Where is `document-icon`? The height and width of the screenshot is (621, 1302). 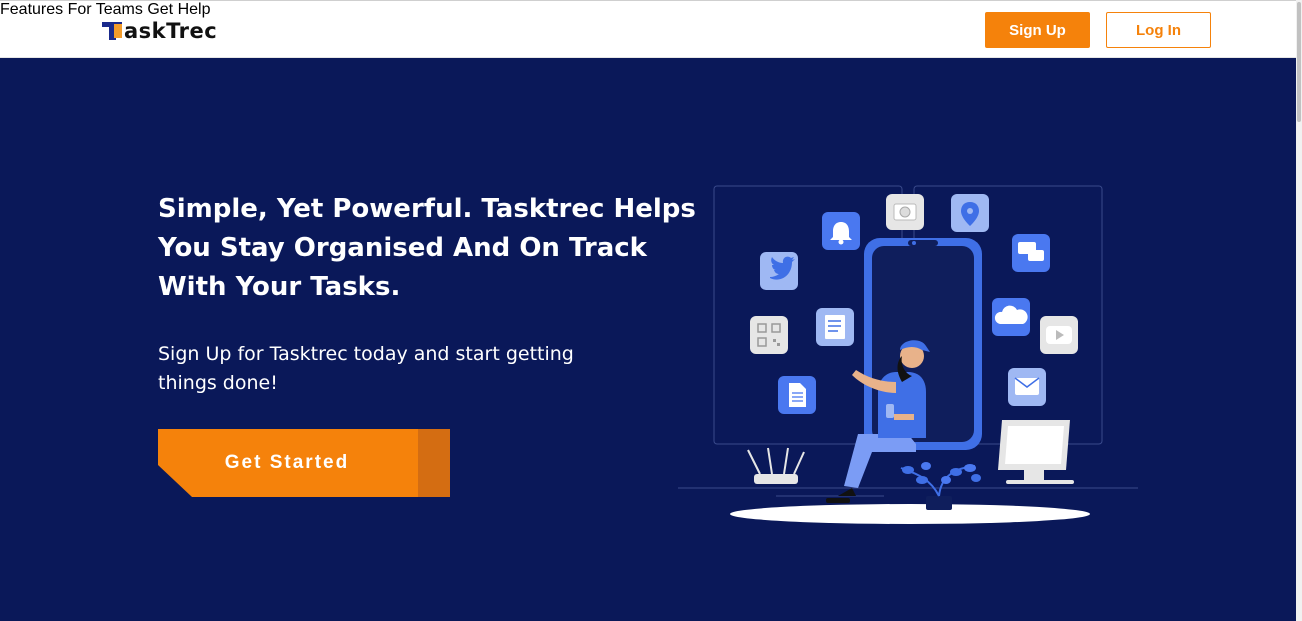
document-icon is located at coordinates (835, 327).